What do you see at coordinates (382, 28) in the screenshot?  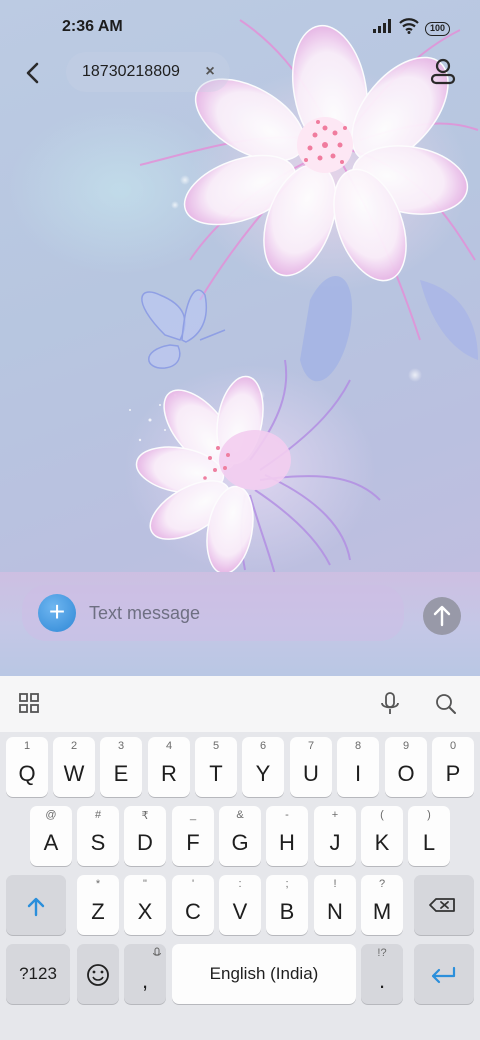 I see `signal-icon` at bounding box center [382, 28].